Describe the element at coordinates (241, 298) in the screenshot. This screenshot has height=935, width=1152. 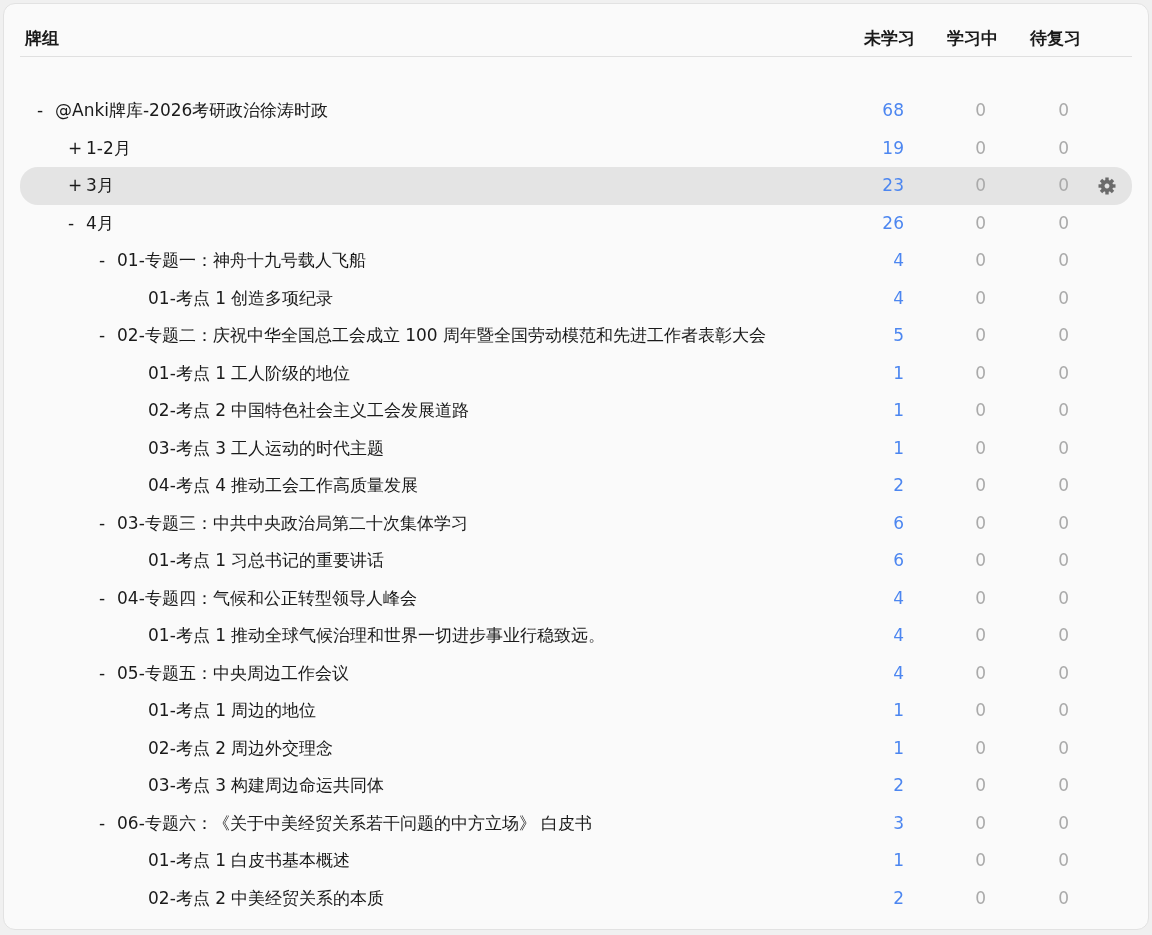
I see `deck-name: 01-考点 1 创造多项纪录` at that location.